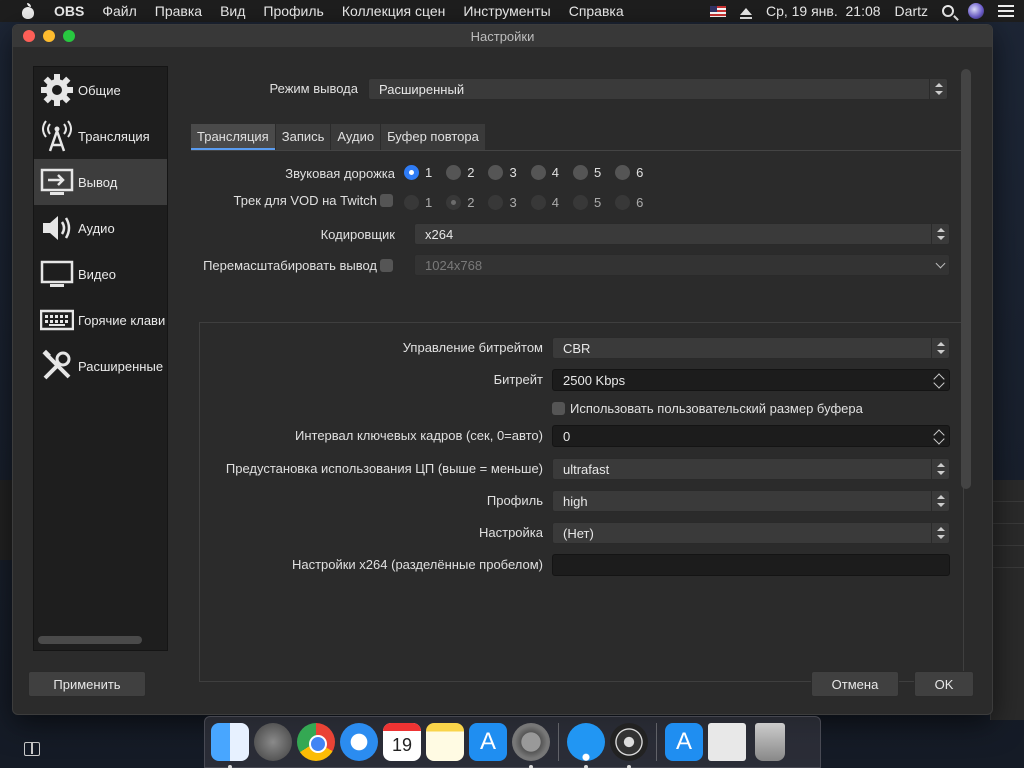 The height and width of the screenshot is (768, 1024). What do you see at coordinates (488, 742) in the screenshot?
I see `app-store-icon: A` at bounding box center [488, 742].